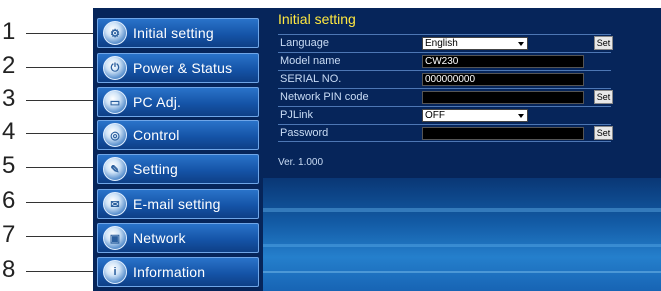 The image size is (661, 291). Describe the element at coordinates (50, 235) in the screenshot. I see `callout-7: 7` at that location.